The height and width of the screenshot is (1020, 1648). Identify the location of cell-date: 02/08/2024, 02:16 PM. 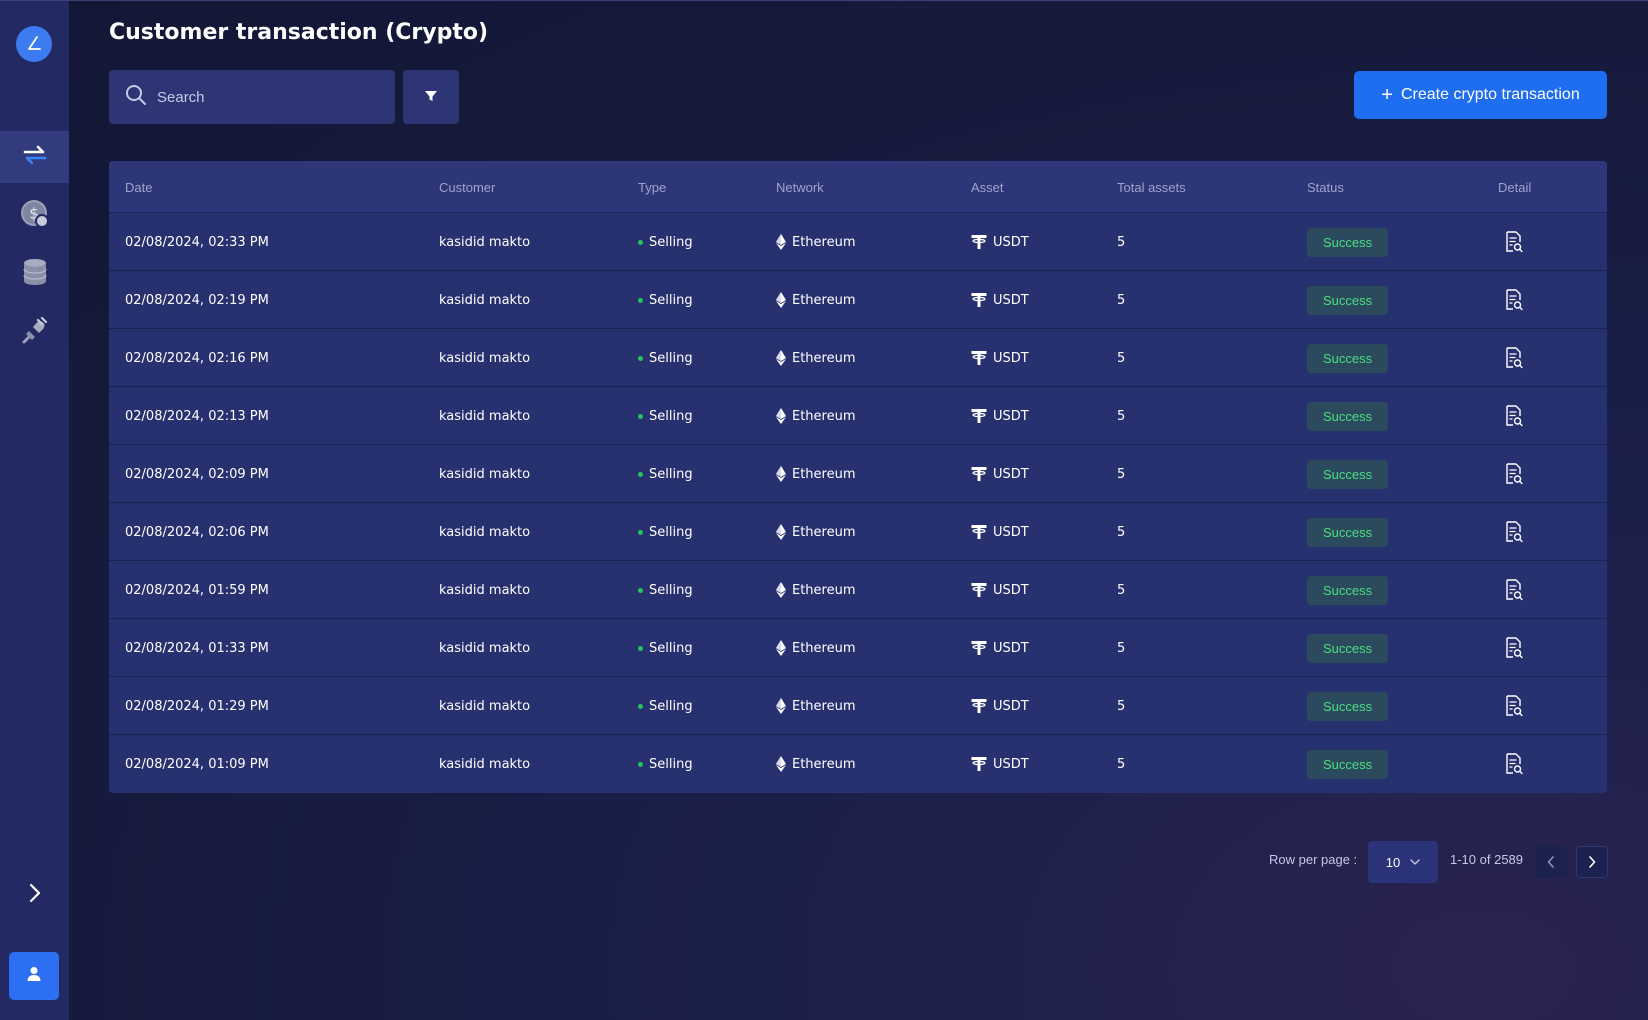
(197, 358).